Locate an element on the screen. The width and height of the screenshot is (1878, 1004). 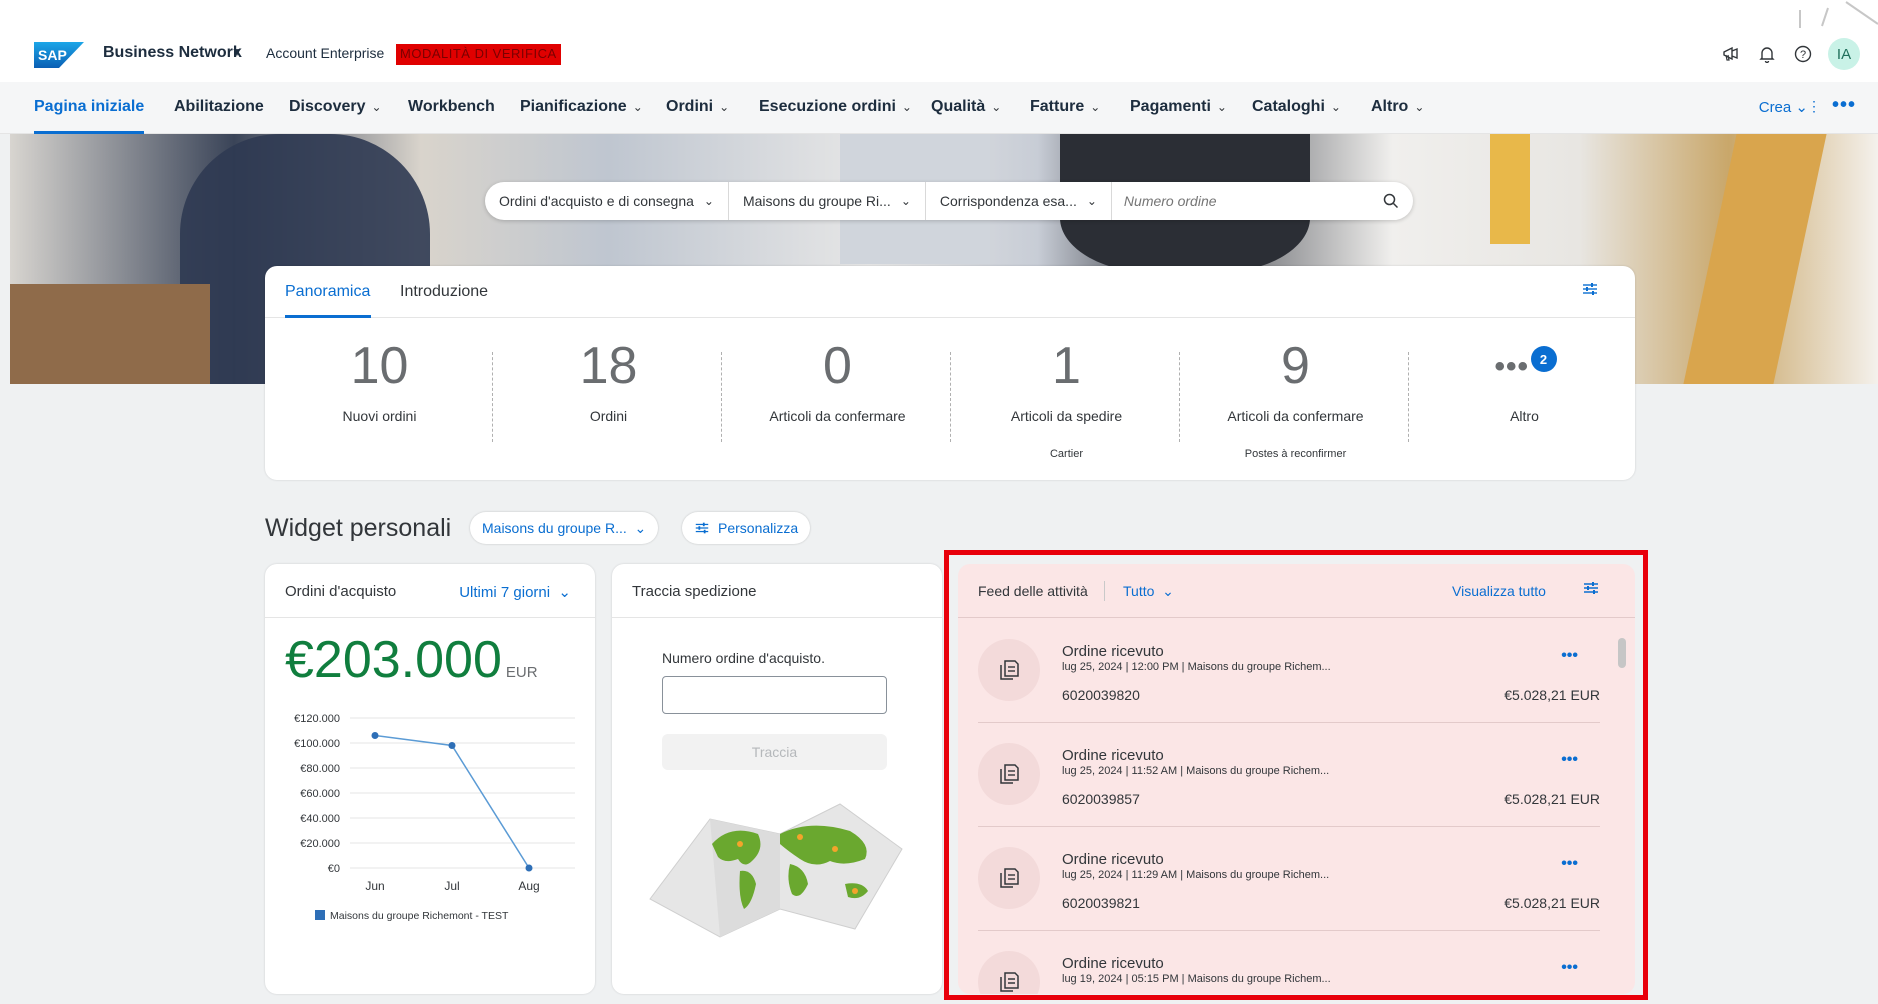
kpi-label: Altro is located at coordinates (1524, 416).